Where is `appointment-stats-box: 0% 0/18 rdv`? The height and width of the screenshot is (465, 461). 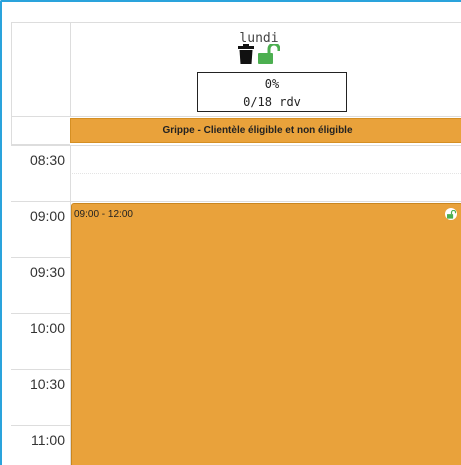 appointment-stats-box: 0% 0/18 rdv is located at coordinates (272, 92).